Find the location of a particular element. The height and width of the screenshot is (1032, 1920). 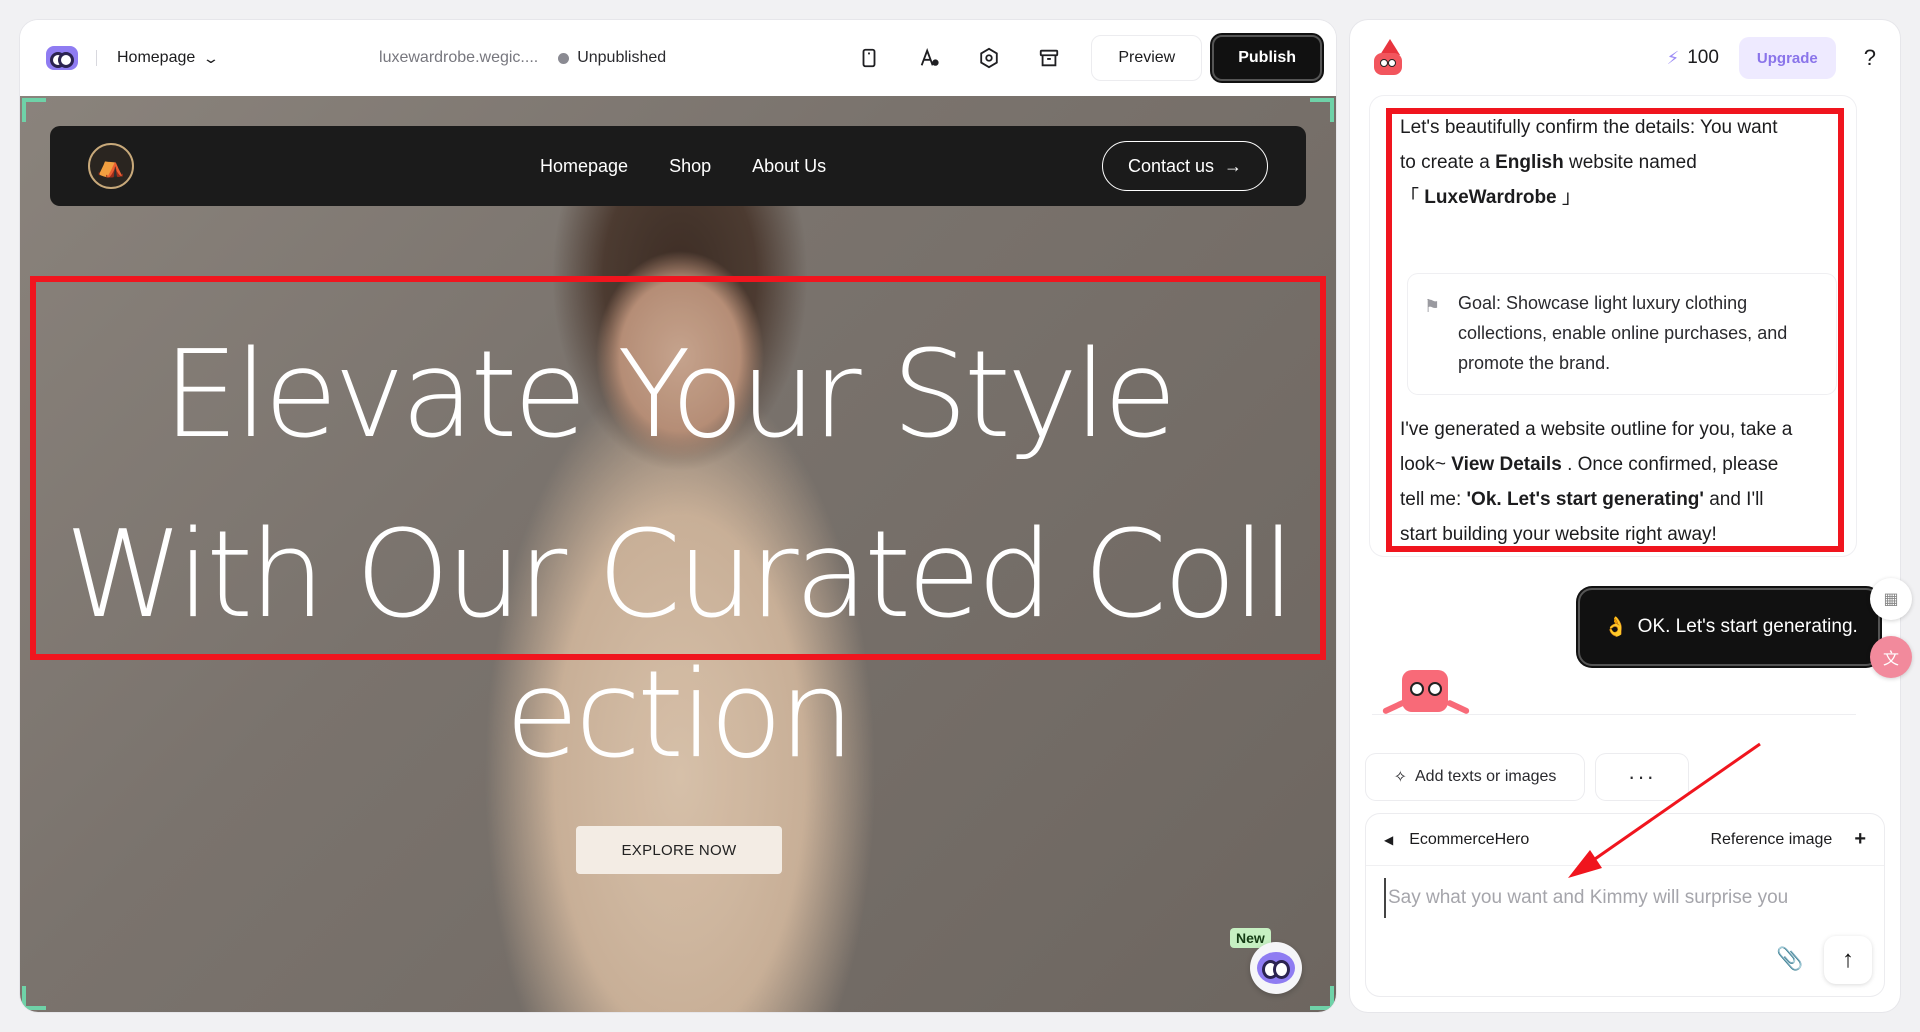

user-message: 👌 OK. Let's start generating. is located at coordinates (1729, 627).